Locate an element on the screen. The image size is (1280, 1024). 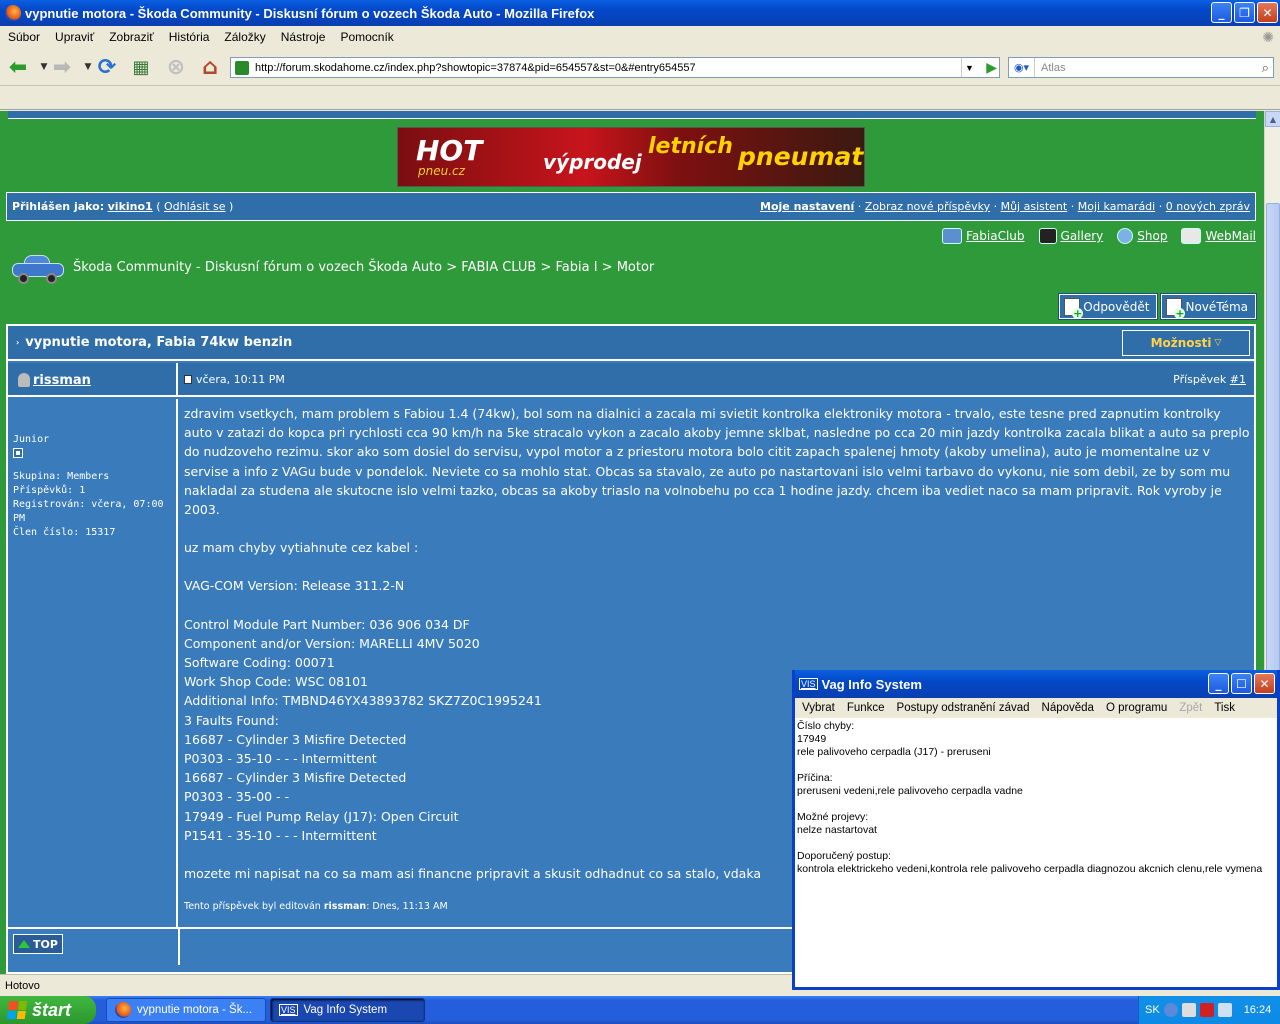
tray-volume-icon is located at coordinates (1224, 1010).